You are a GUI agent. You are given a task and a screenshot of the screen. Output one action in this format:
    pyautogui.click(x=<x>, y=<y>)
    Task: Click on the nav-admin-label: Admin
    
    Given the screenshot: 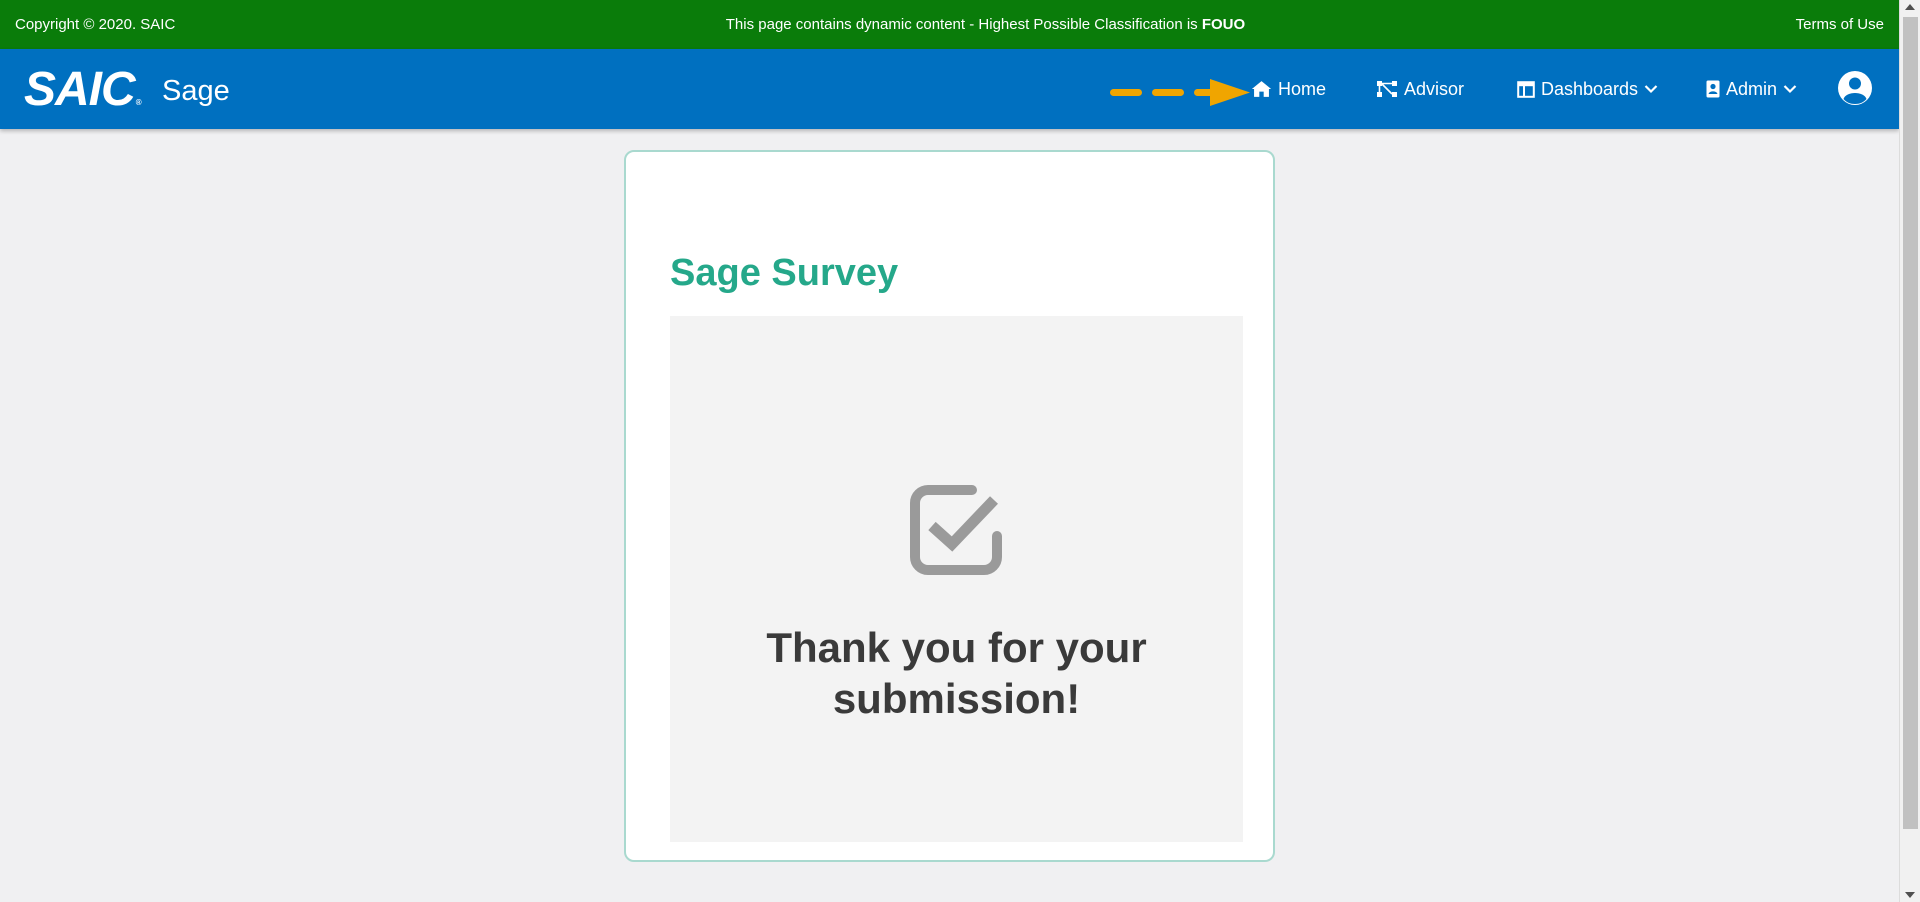 What is the action you would take?
    pyautogui.click(x=1752, y=88)
    